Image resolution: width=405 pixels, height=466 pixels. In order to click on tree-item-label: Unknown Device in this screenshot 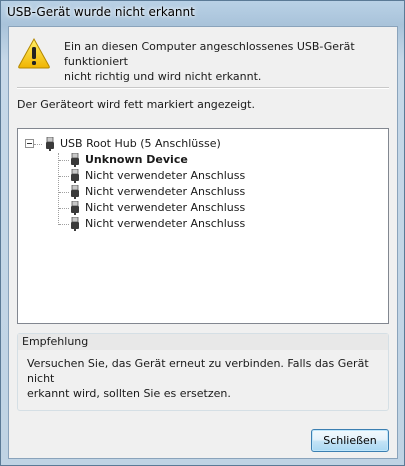, I will do `click(136, 159)`.